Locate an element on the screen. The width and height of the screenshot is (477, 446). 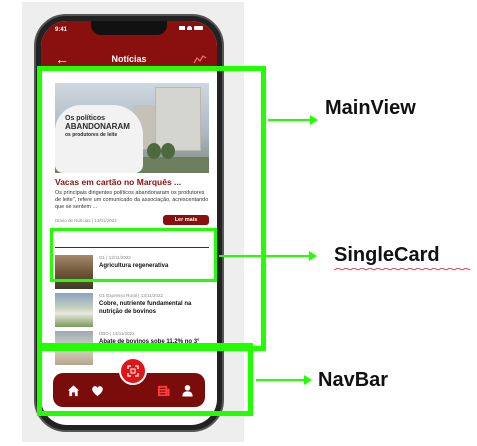
navbar-arrow is located at coordinates (284, 380).